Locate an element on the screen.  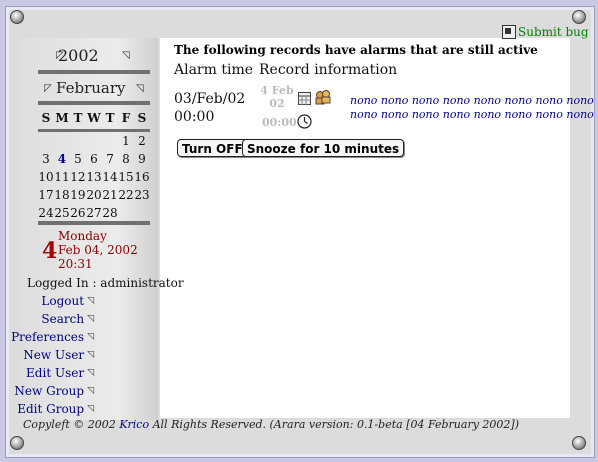
calendar-week: 3 4 5 6 7 8 9 is located at coordinates (94, 159).